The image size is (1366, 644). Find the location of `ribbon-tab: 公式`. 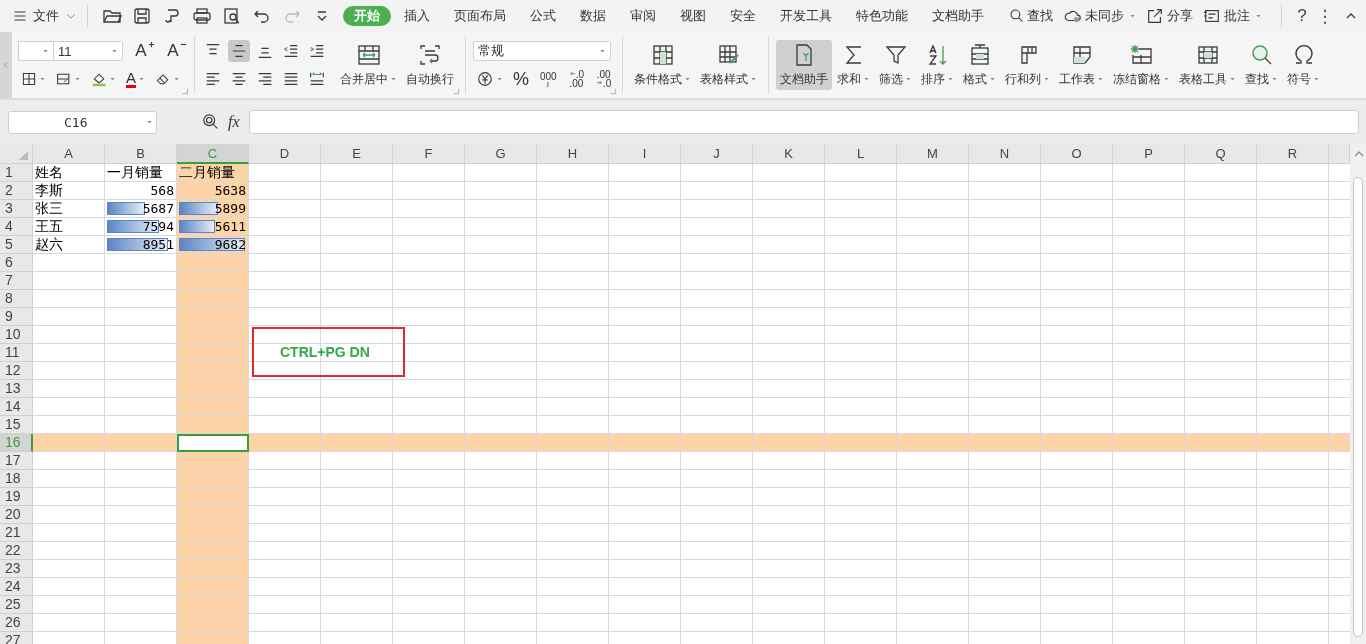

ribbon-tab: 公式 is located at coordinates (542, 16).